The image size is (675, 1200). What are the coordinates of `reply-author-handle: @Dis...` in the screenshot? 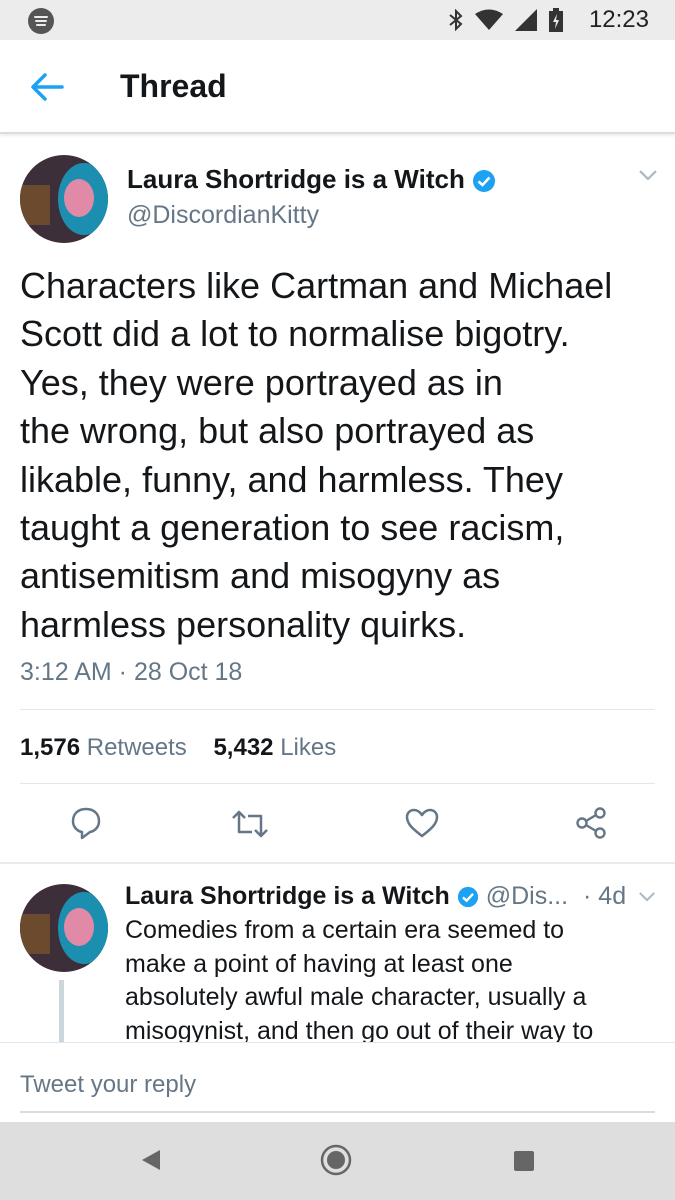 It's located at (527, 896).